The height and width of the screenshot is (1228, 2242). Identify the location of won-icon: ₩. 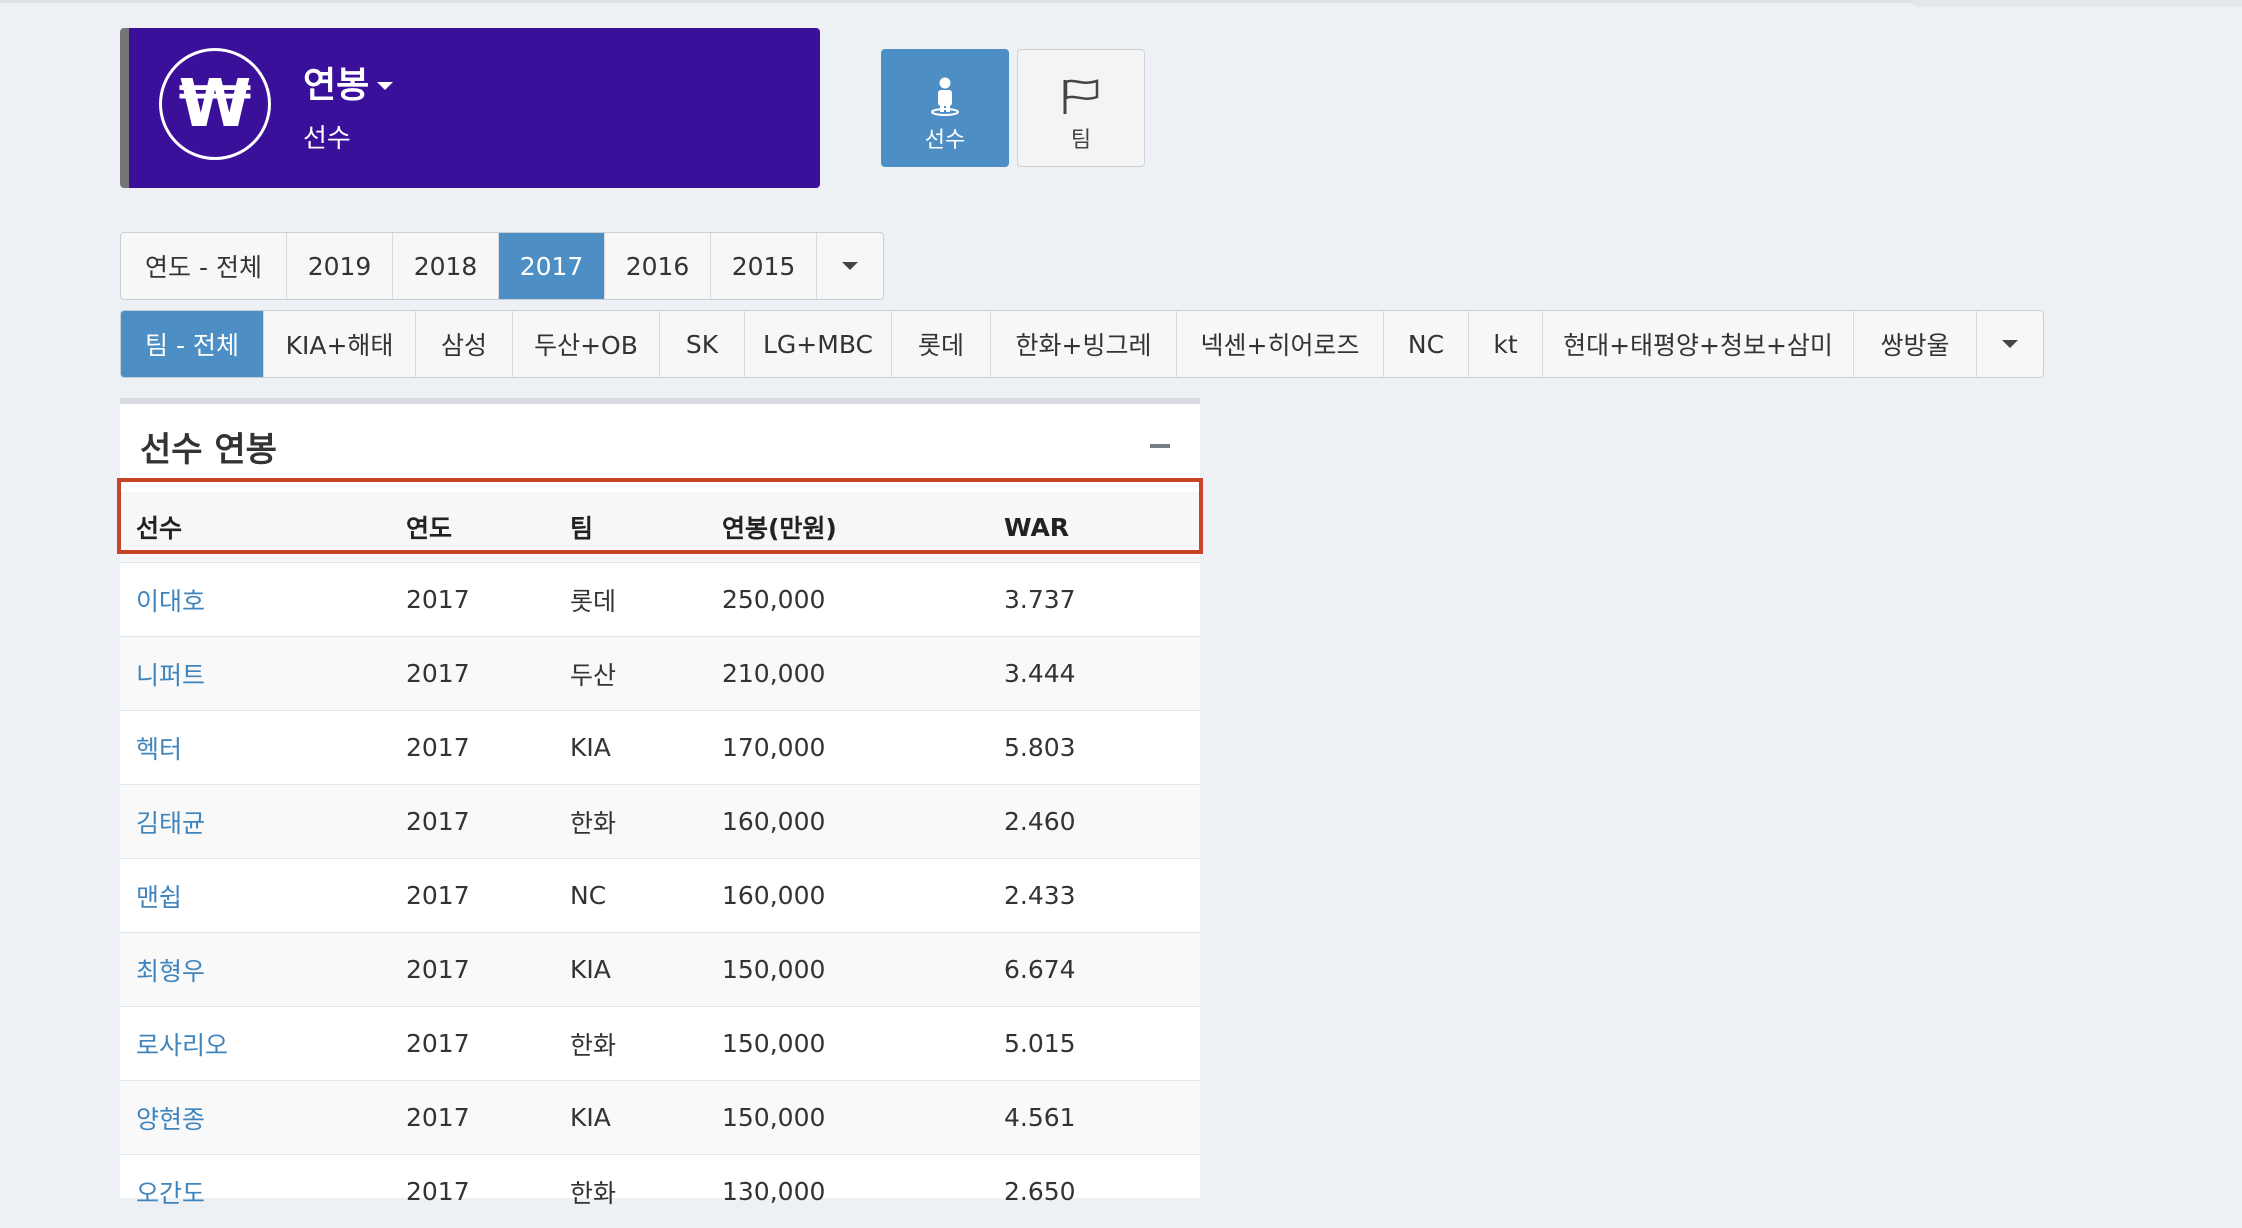
(215, 104).